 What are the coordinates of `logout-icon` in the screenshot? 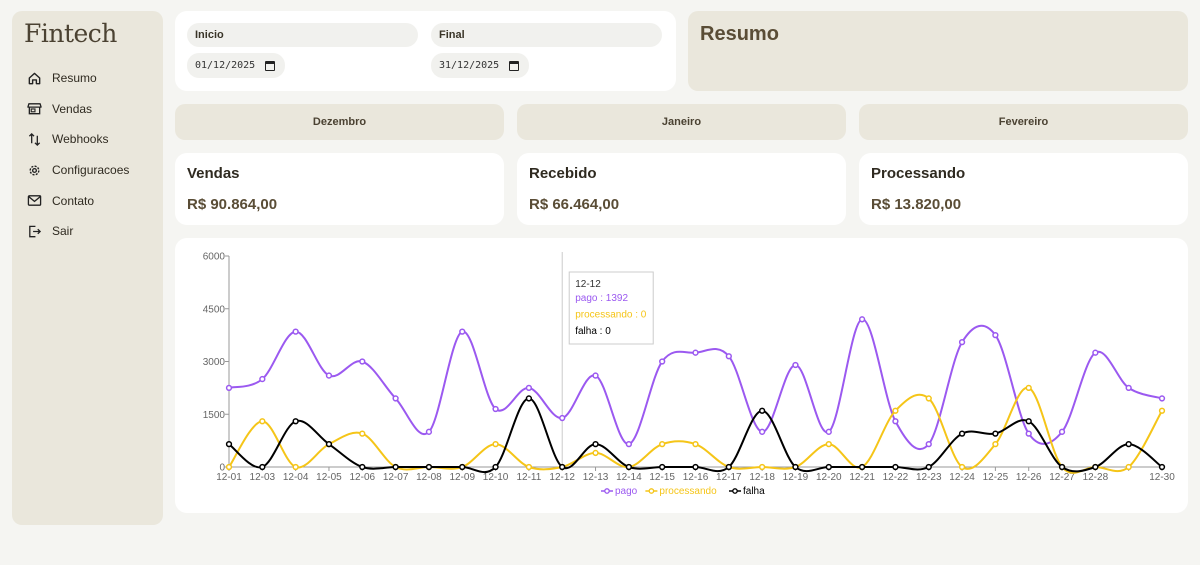 It's located at (34, 231).